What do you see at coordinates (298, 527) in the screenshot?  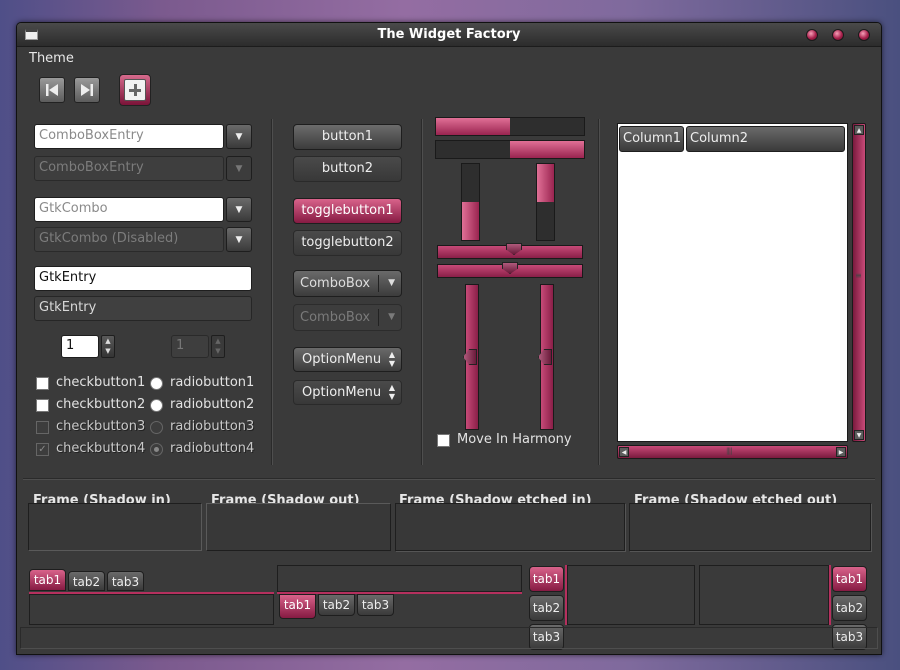 I see `frame-shadow-out` at bounding box center [298, 527].